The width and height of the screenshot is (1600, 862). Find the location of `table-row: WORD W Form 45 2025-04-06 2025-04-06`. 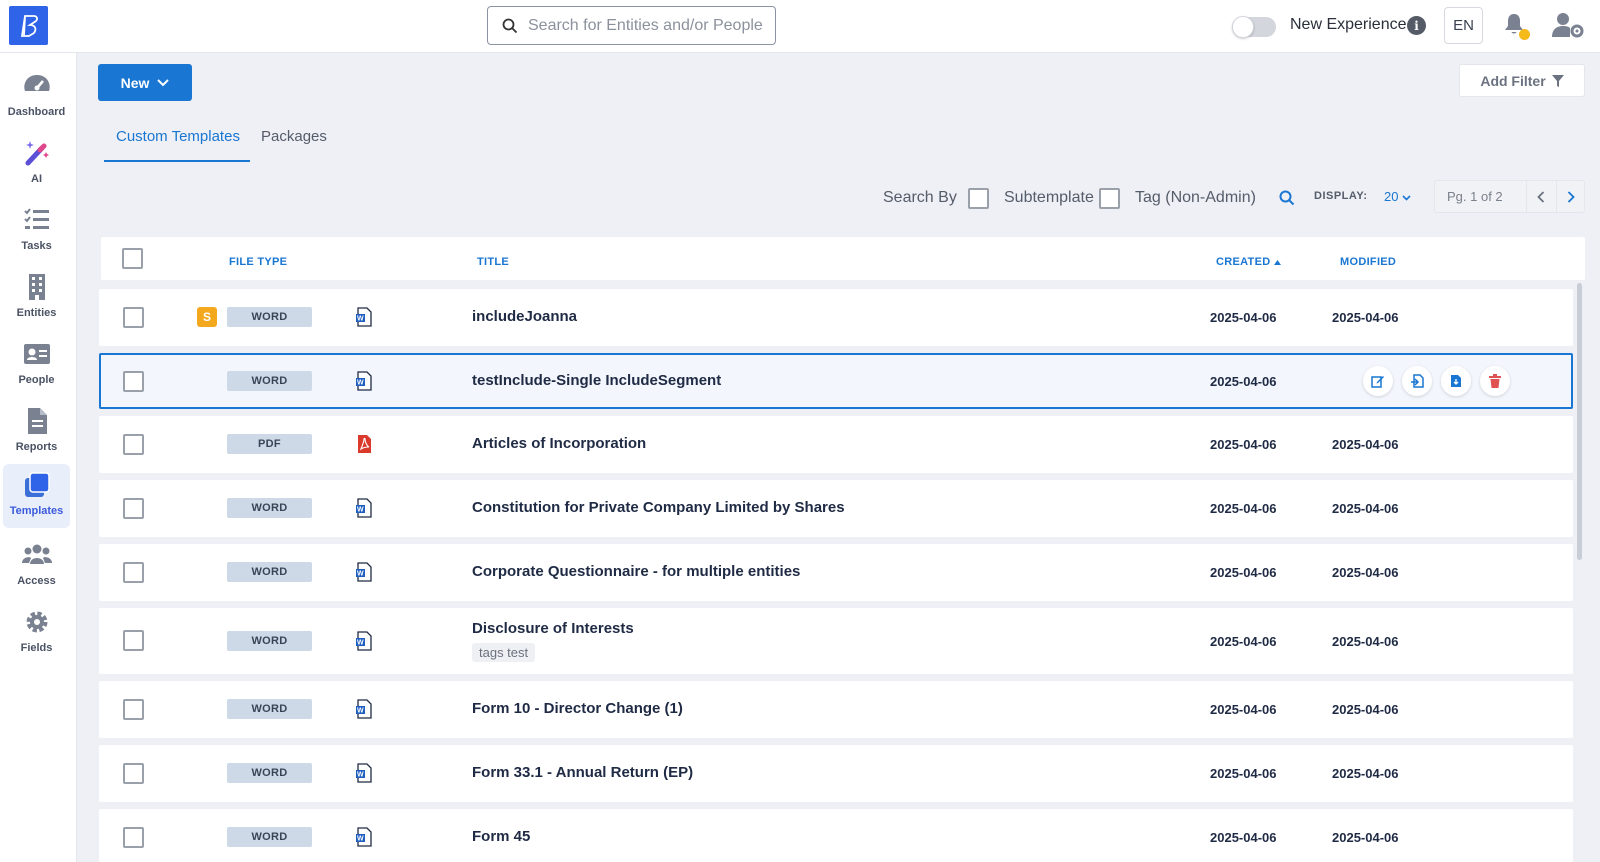

table-row: WORD W Form 45 2025-04-06 2025-04-06 is located at coordinates (836, 835).